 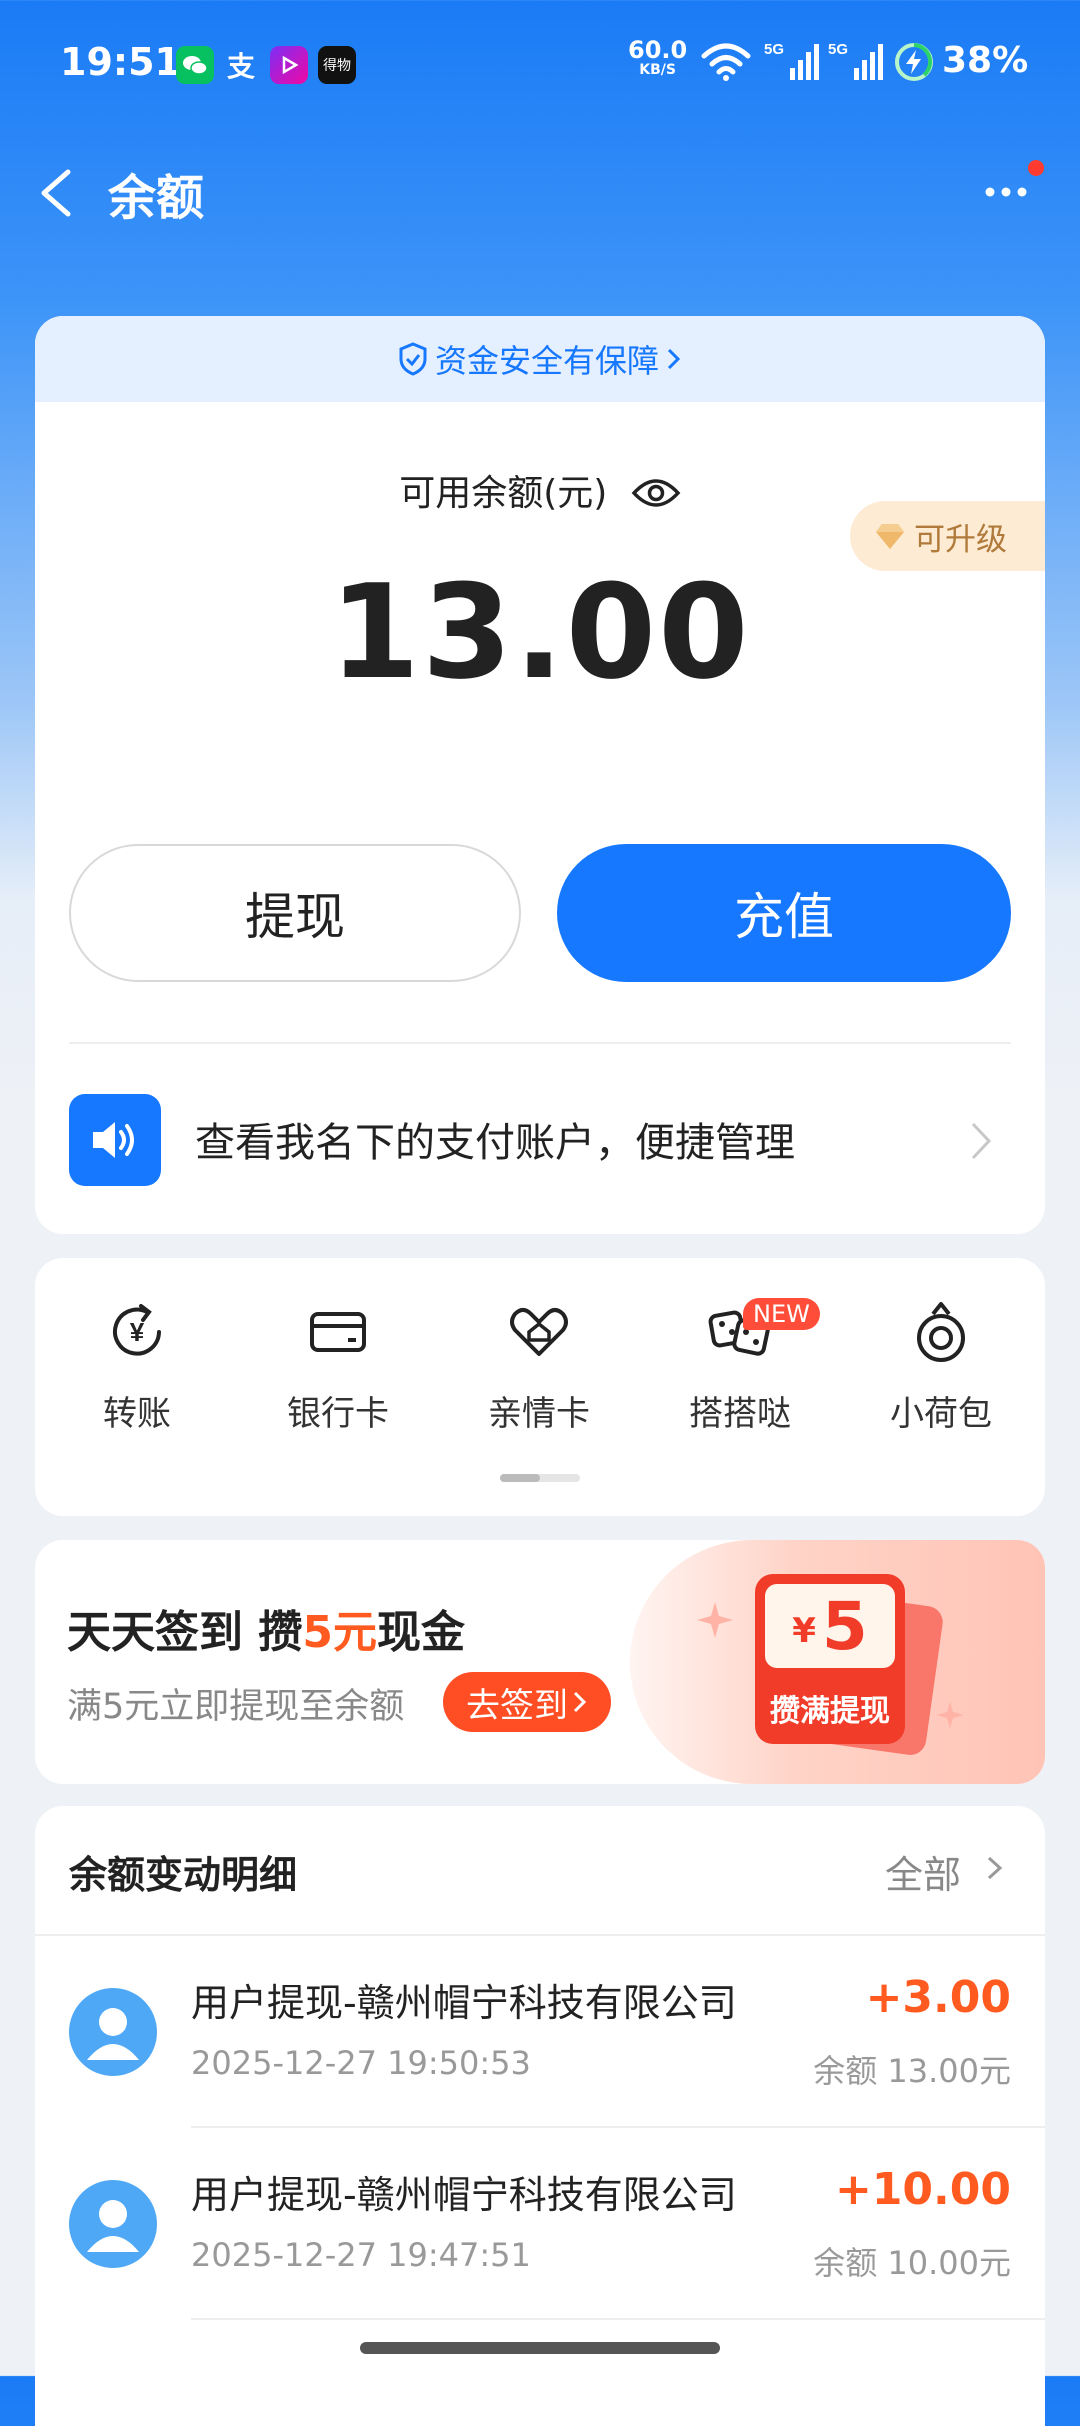 I want to click on dewu-icon: 得物, so click(x=337, y=65).